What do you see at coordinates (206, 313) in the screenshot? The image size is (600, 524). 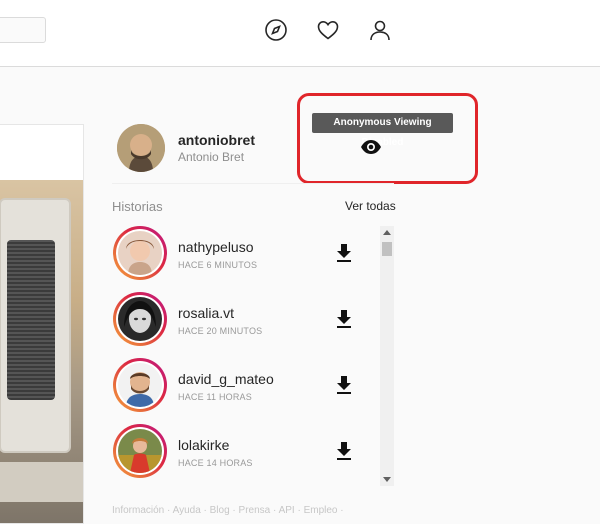 I see `story-username: rosalia.vt` at bounding box center [206, 313].